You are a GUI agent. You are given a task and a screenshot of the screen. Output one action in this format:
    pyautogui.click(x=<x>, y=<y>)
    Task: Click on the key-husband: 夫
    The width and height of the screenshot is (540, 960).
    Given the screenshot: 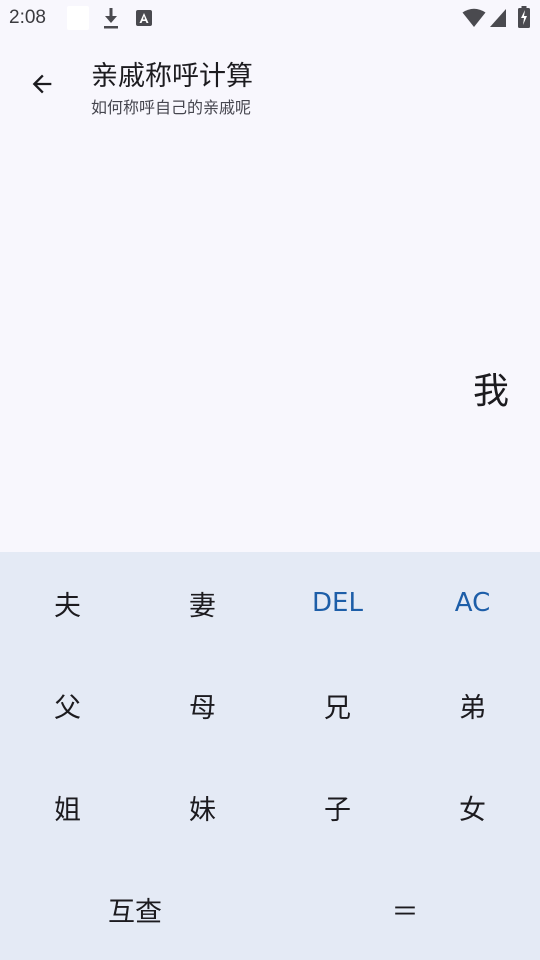 What is the action you would take?
    pyautogui.click(x=67, y=603)
    